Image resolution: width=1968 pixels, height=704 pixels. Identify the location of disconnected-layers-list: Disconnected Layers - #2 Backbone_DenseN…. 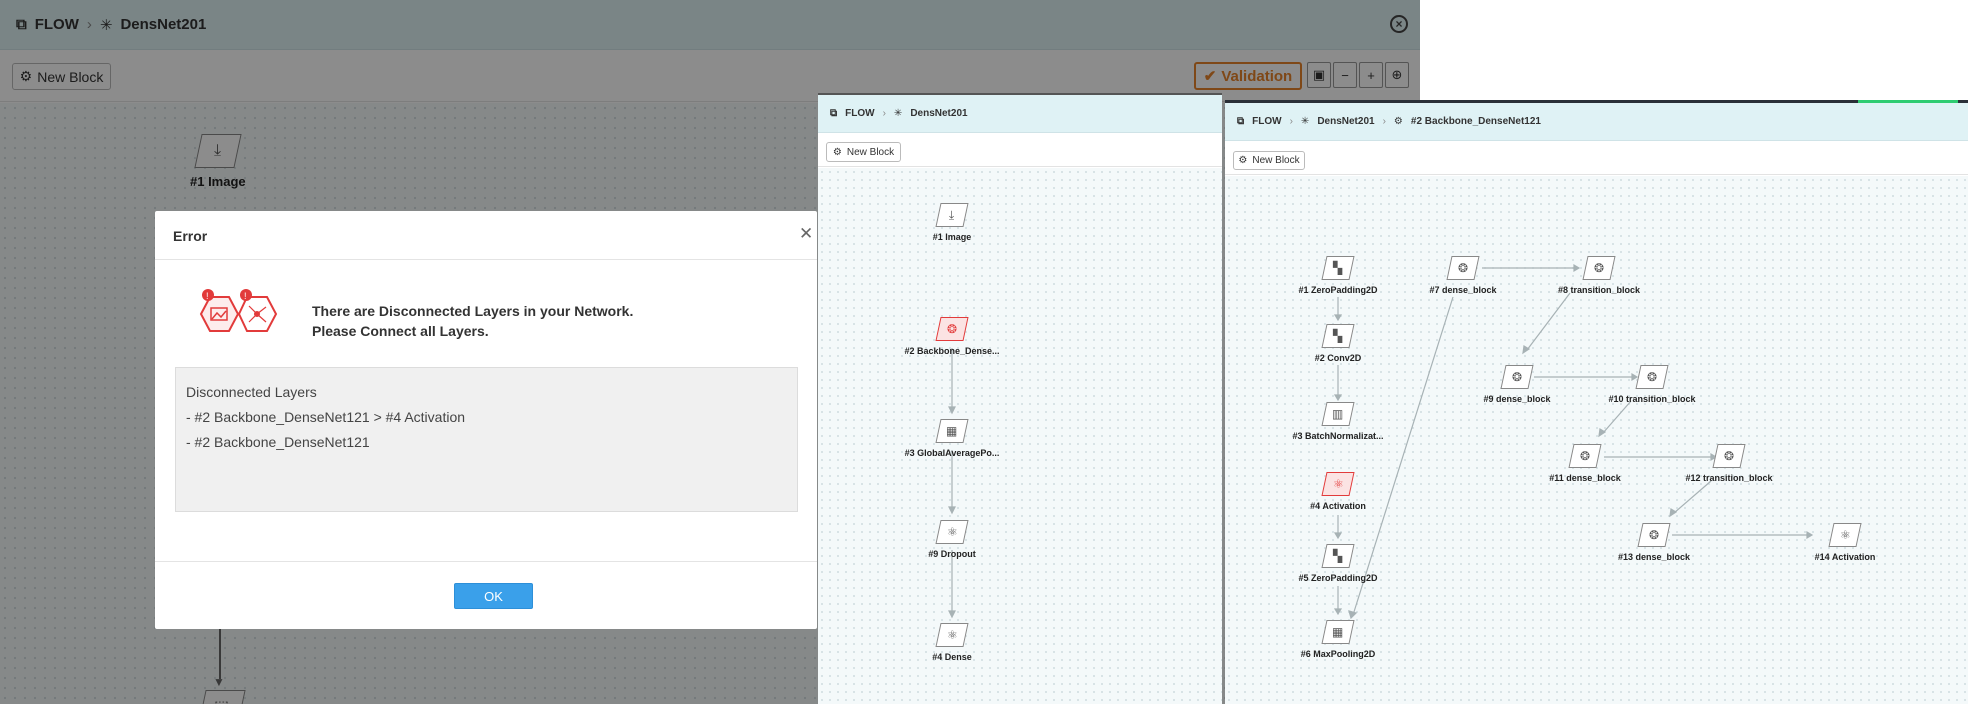
(486, 439).